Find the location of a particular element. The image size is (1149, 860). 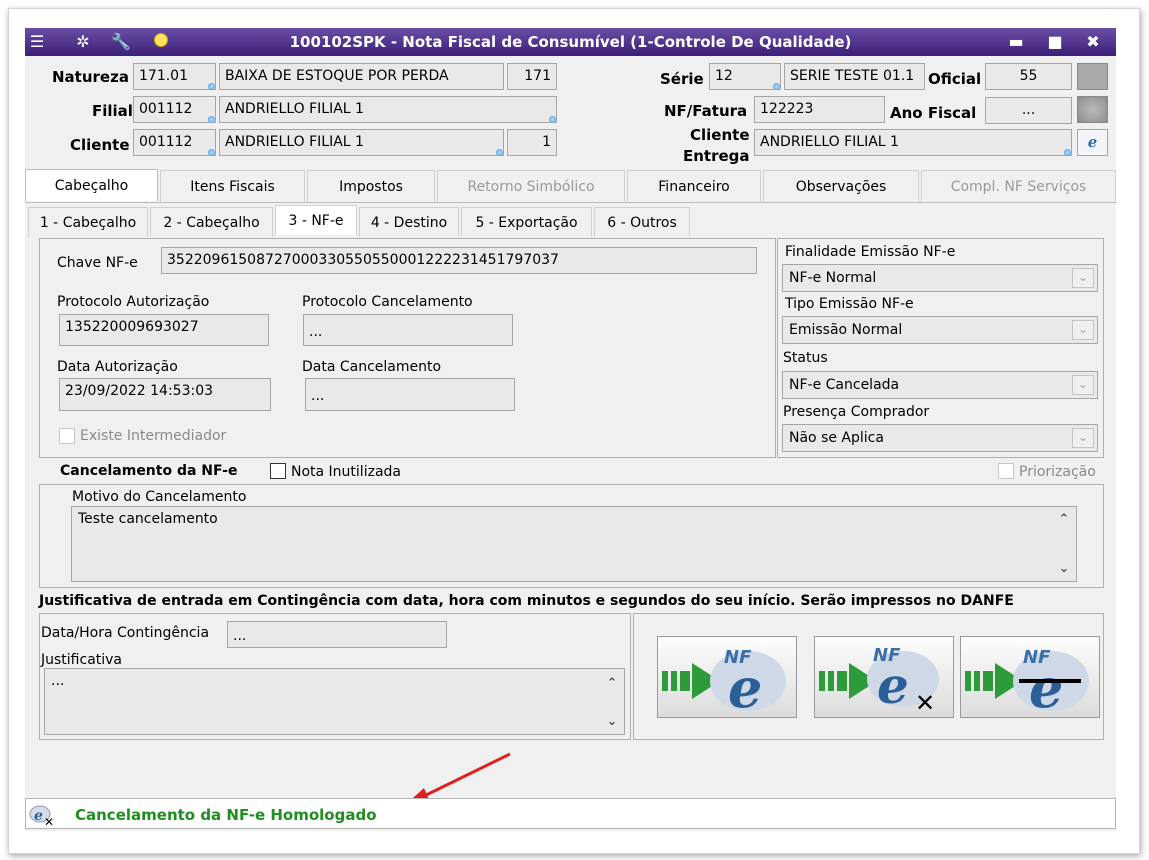

nfe-cancel-status-icon: e ✕ is located at coordinates (41, 815).